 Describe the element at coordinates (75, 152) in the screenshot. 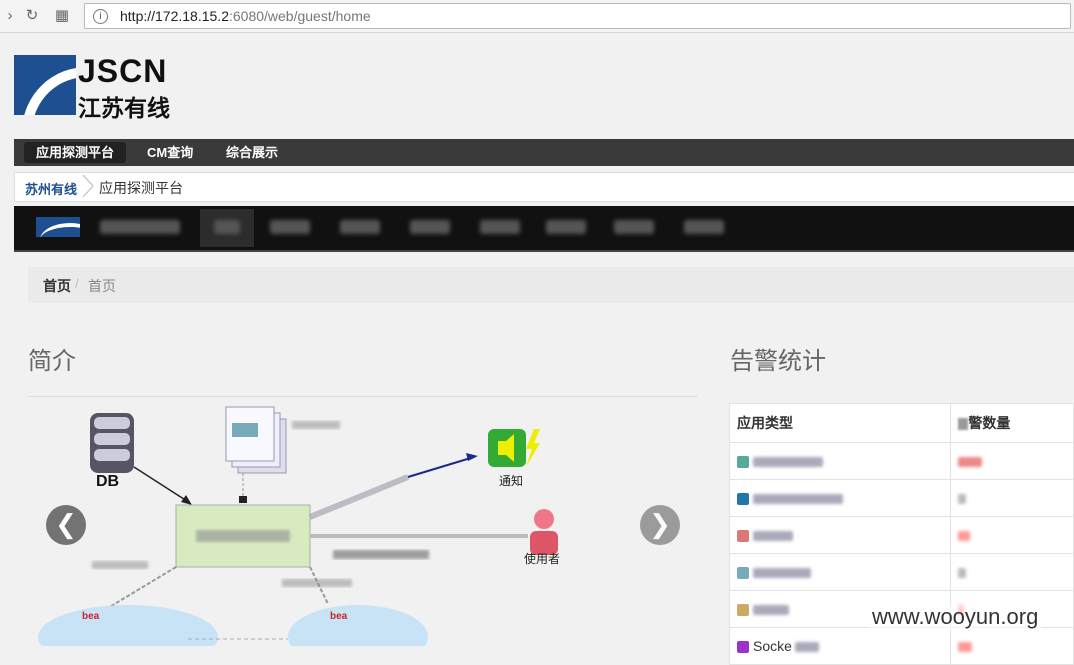

I see `menu-item-probe-platform: 应用探测平台` at that location.